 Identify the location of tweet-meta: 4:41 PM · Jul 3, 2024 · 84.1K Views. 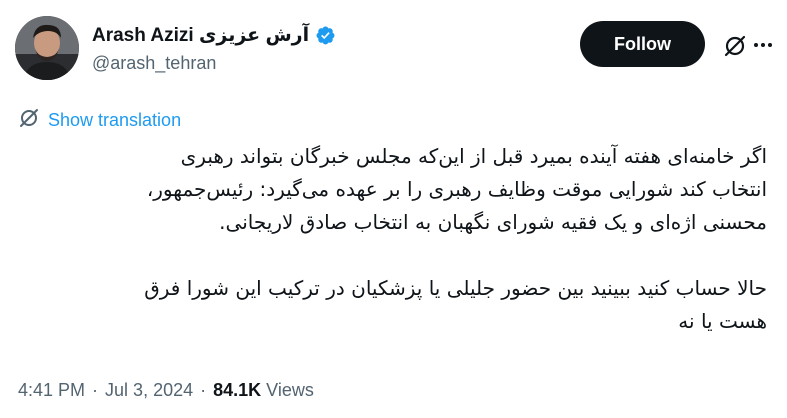
(166, 390).